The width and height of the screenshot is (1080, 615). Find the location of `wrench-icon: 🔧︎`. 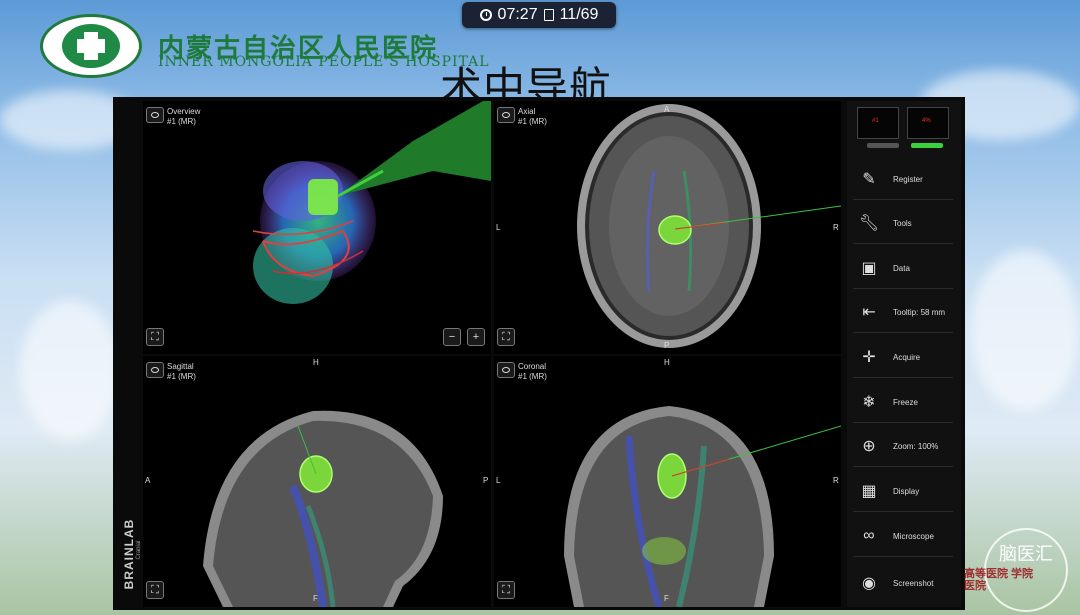

wrench-icon: 🔧︎ is located at coordinates (869, 223).